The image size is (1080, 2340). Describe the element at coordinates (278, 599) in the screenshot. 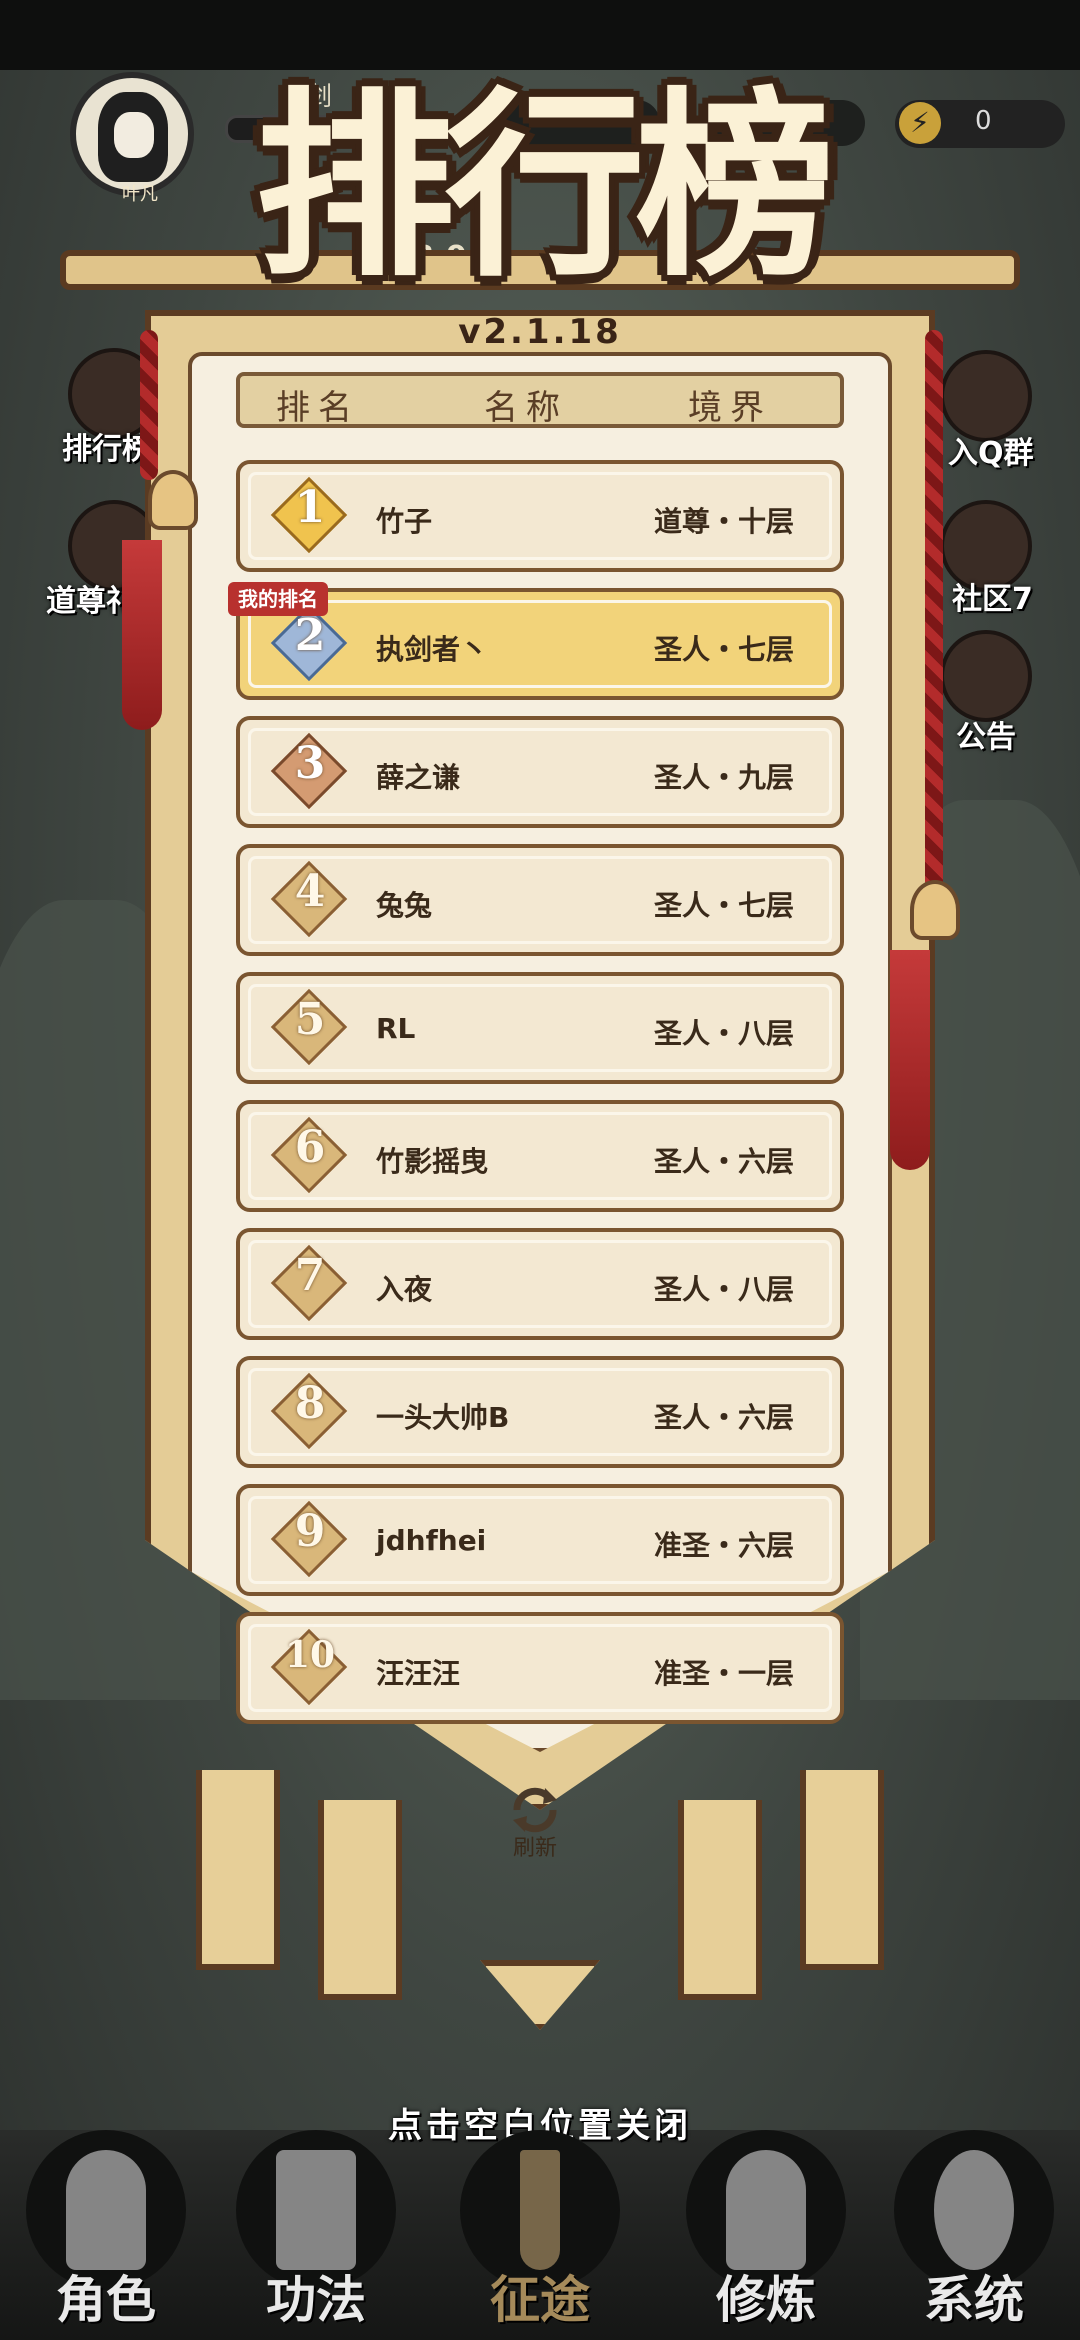

I see `my-rank-tag: 我的排名` at that location.